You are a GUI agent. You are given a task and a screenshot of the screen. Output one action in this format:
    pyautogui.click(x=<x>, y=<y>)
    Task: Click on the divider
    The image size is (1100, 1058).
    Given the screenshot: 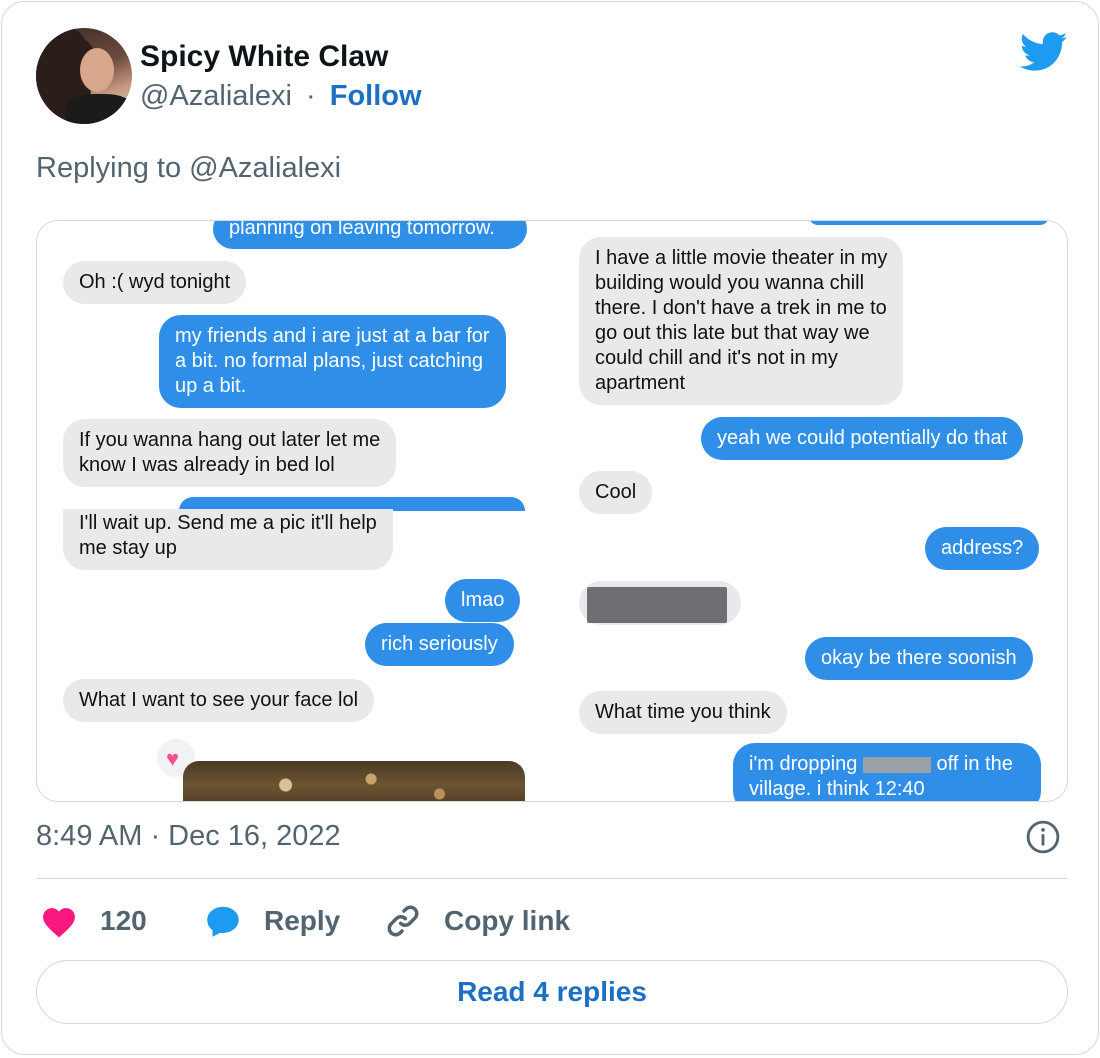 What is the action you would take?
    pyautogui.click(x=552, y=878)
    